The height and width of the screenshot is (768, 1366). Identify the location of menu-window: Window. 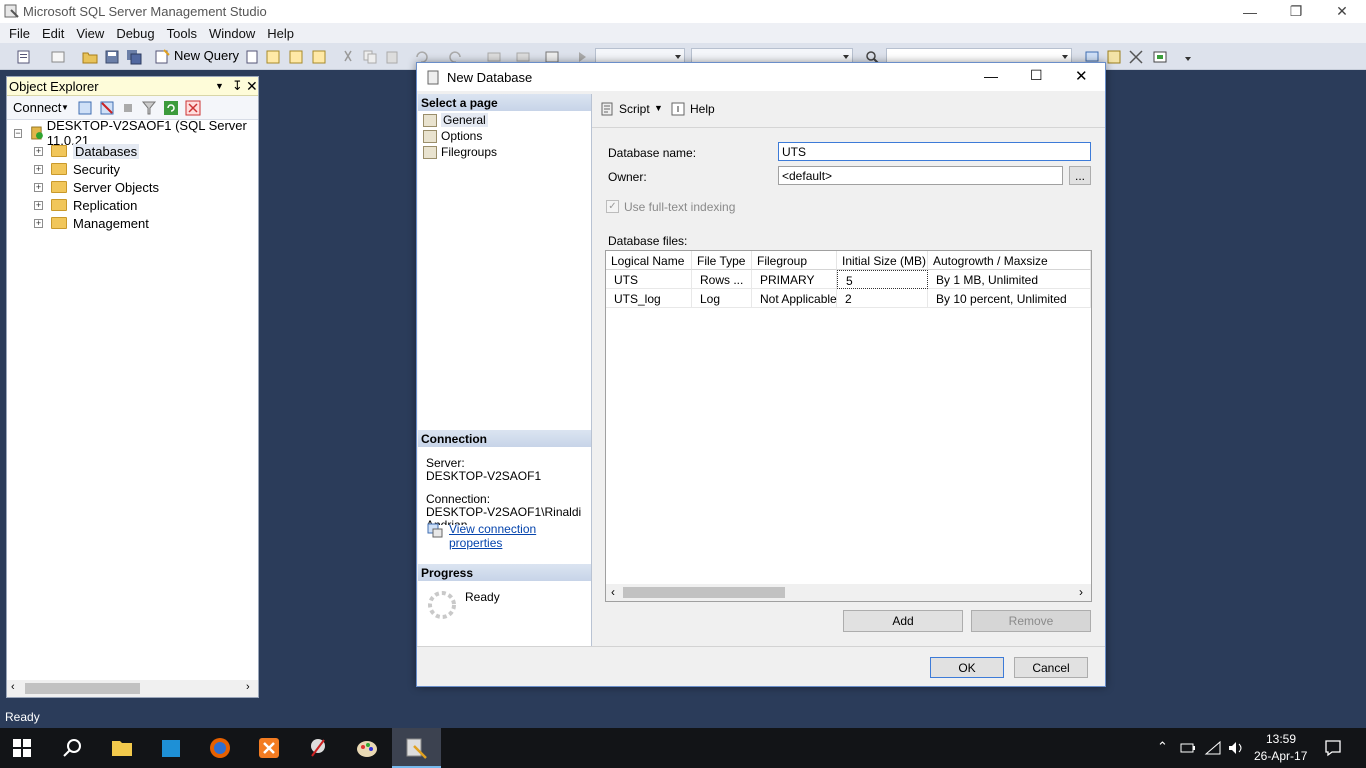
(232, 33).